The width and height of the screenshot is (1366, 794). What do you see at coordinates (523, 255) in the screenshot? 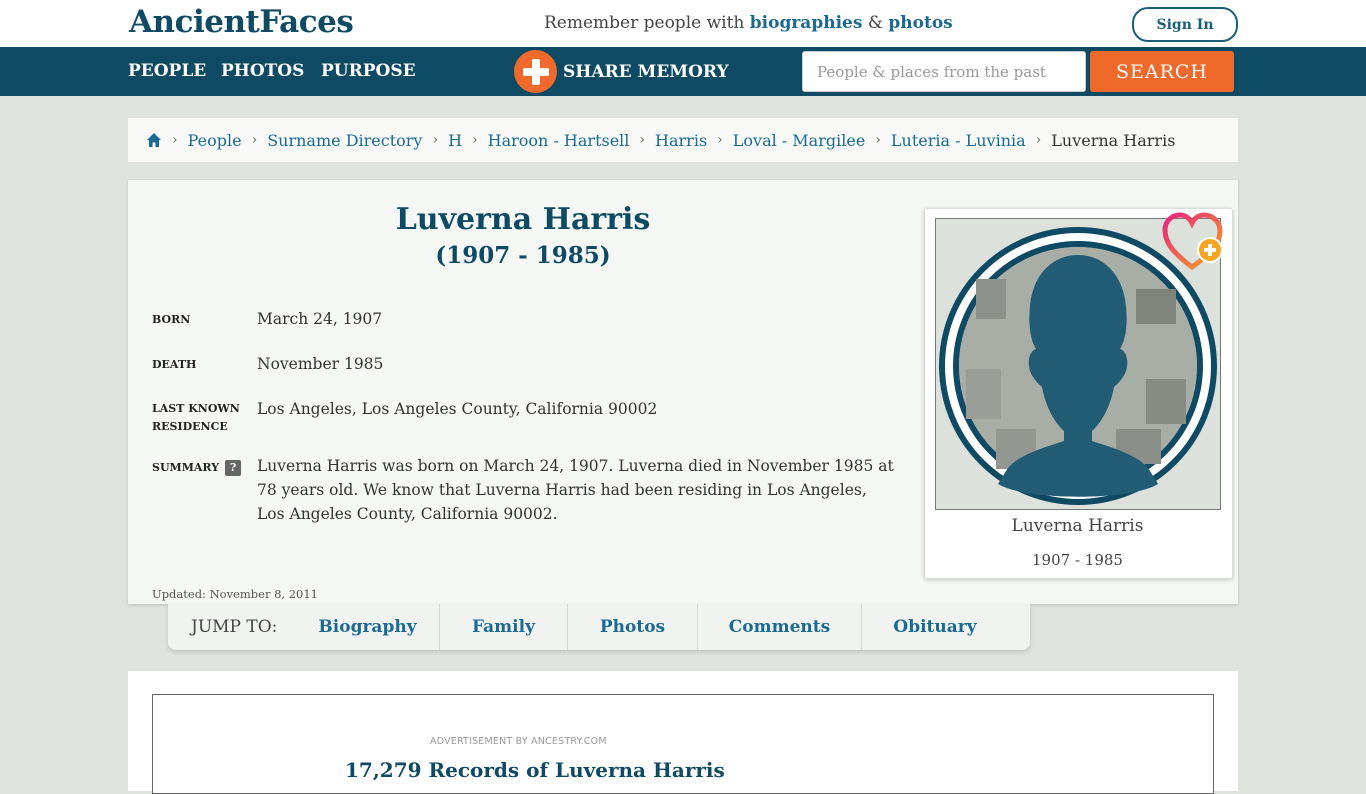
I see `person-years: (1907 - 1985)` at bounding box center [523, 255].